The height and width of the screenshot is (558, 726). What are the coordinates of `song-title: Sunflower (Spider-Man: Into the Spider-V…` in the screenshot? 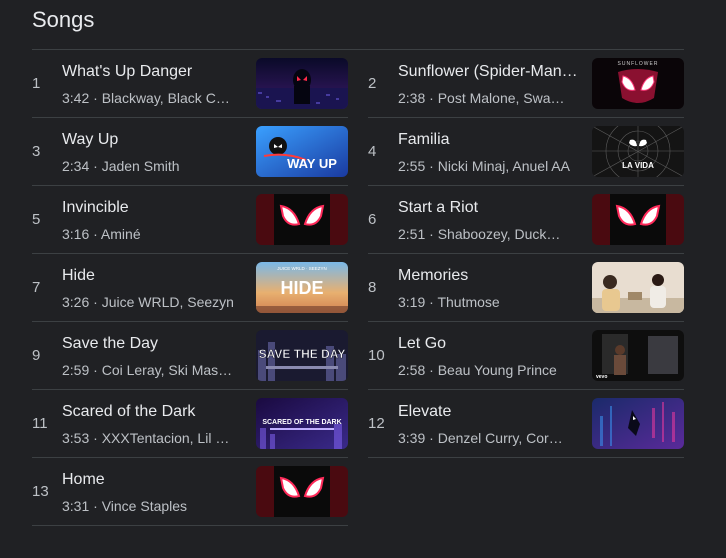 It's located at (489, 72).